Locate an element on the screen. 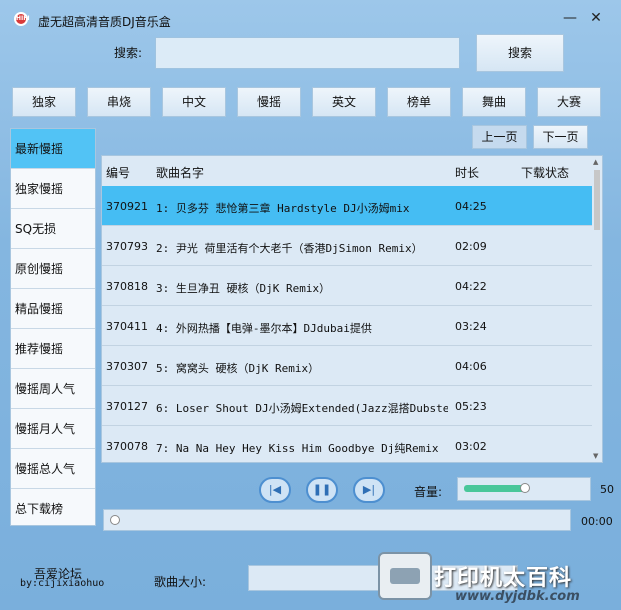 Image resolution: width=621 pixels, height=610 pixels. song-duration: 03:02 is located at coordinates (471, 446).